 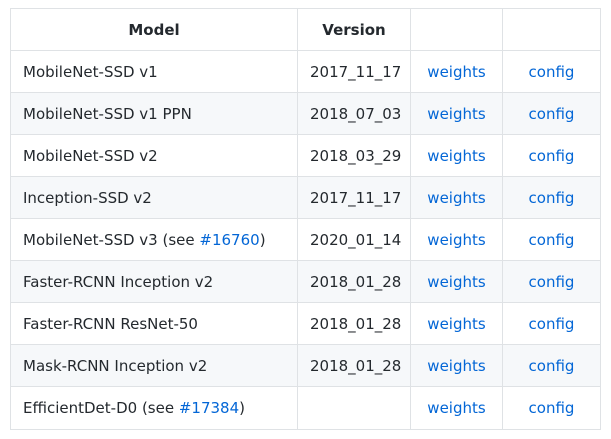 I want to click on version-cell: 2018_07_03, so click(x=354, y=113).